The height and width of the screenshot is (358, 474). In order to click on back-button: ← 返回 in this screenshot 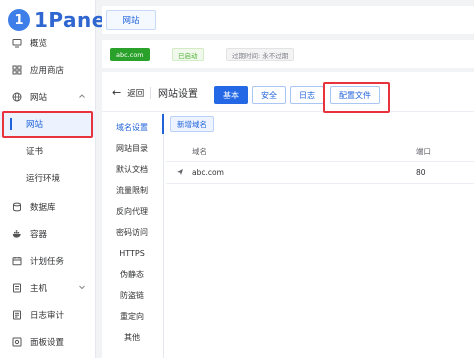, I will do `click(128, 92)`.